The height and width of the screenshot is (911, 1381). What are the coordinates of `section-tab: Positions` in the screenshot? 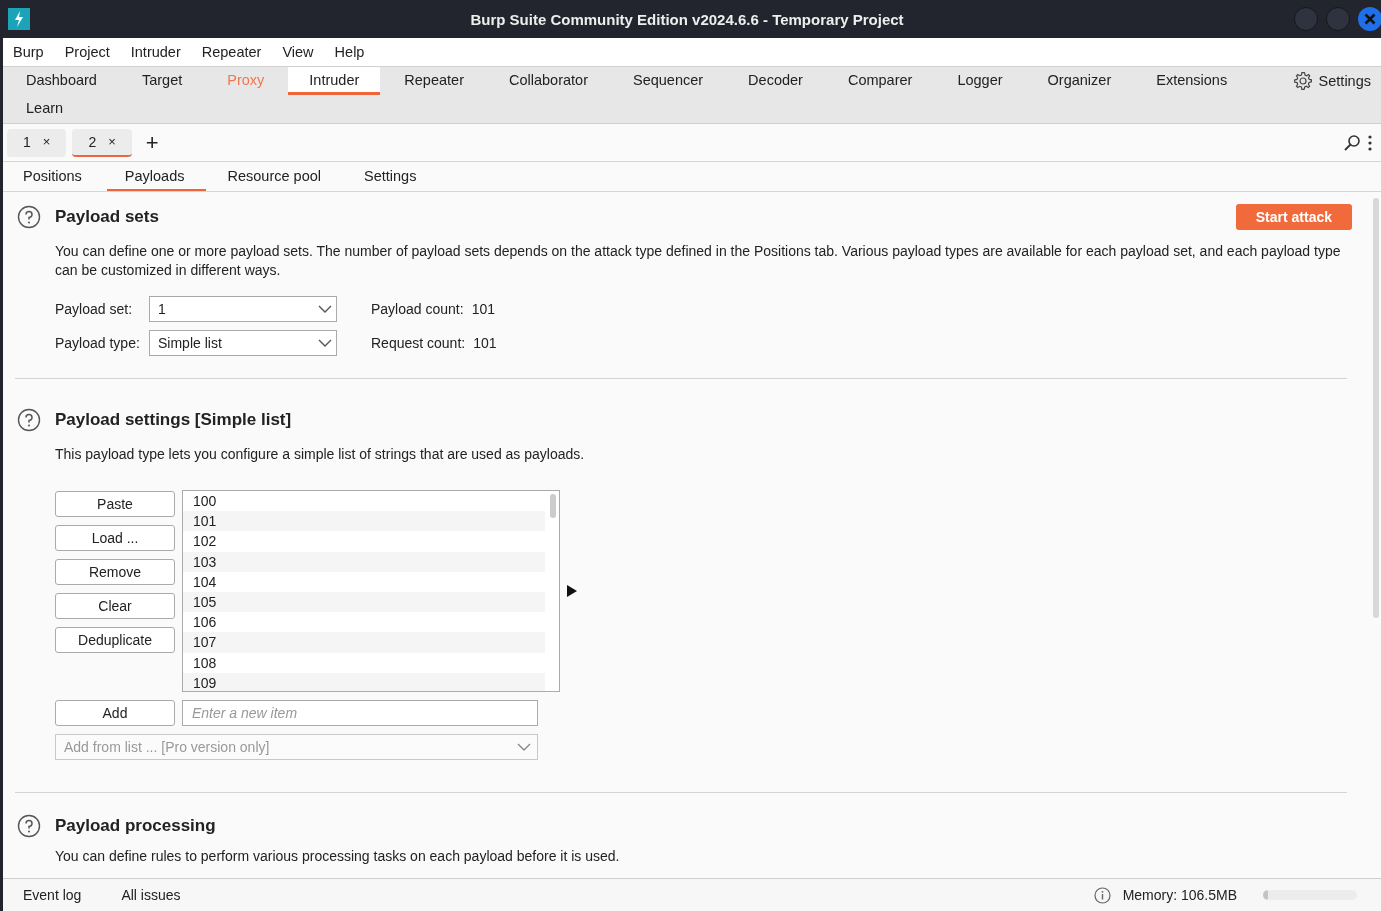 It's located at (54, 176).